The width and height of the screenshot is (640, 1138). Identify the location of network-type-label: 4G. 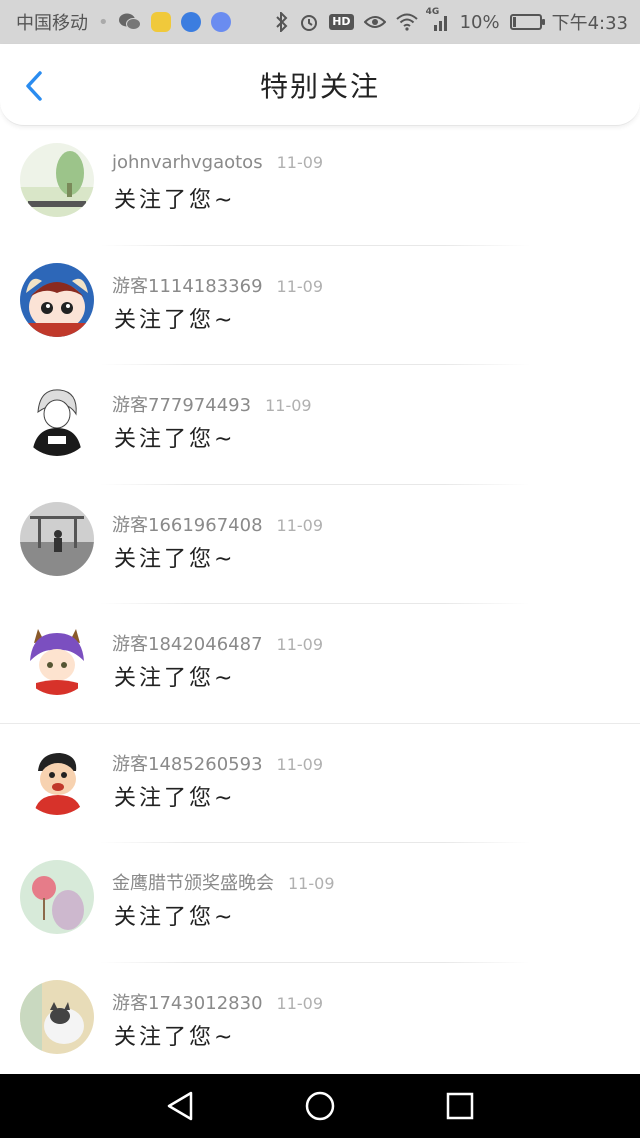
(432, 12).